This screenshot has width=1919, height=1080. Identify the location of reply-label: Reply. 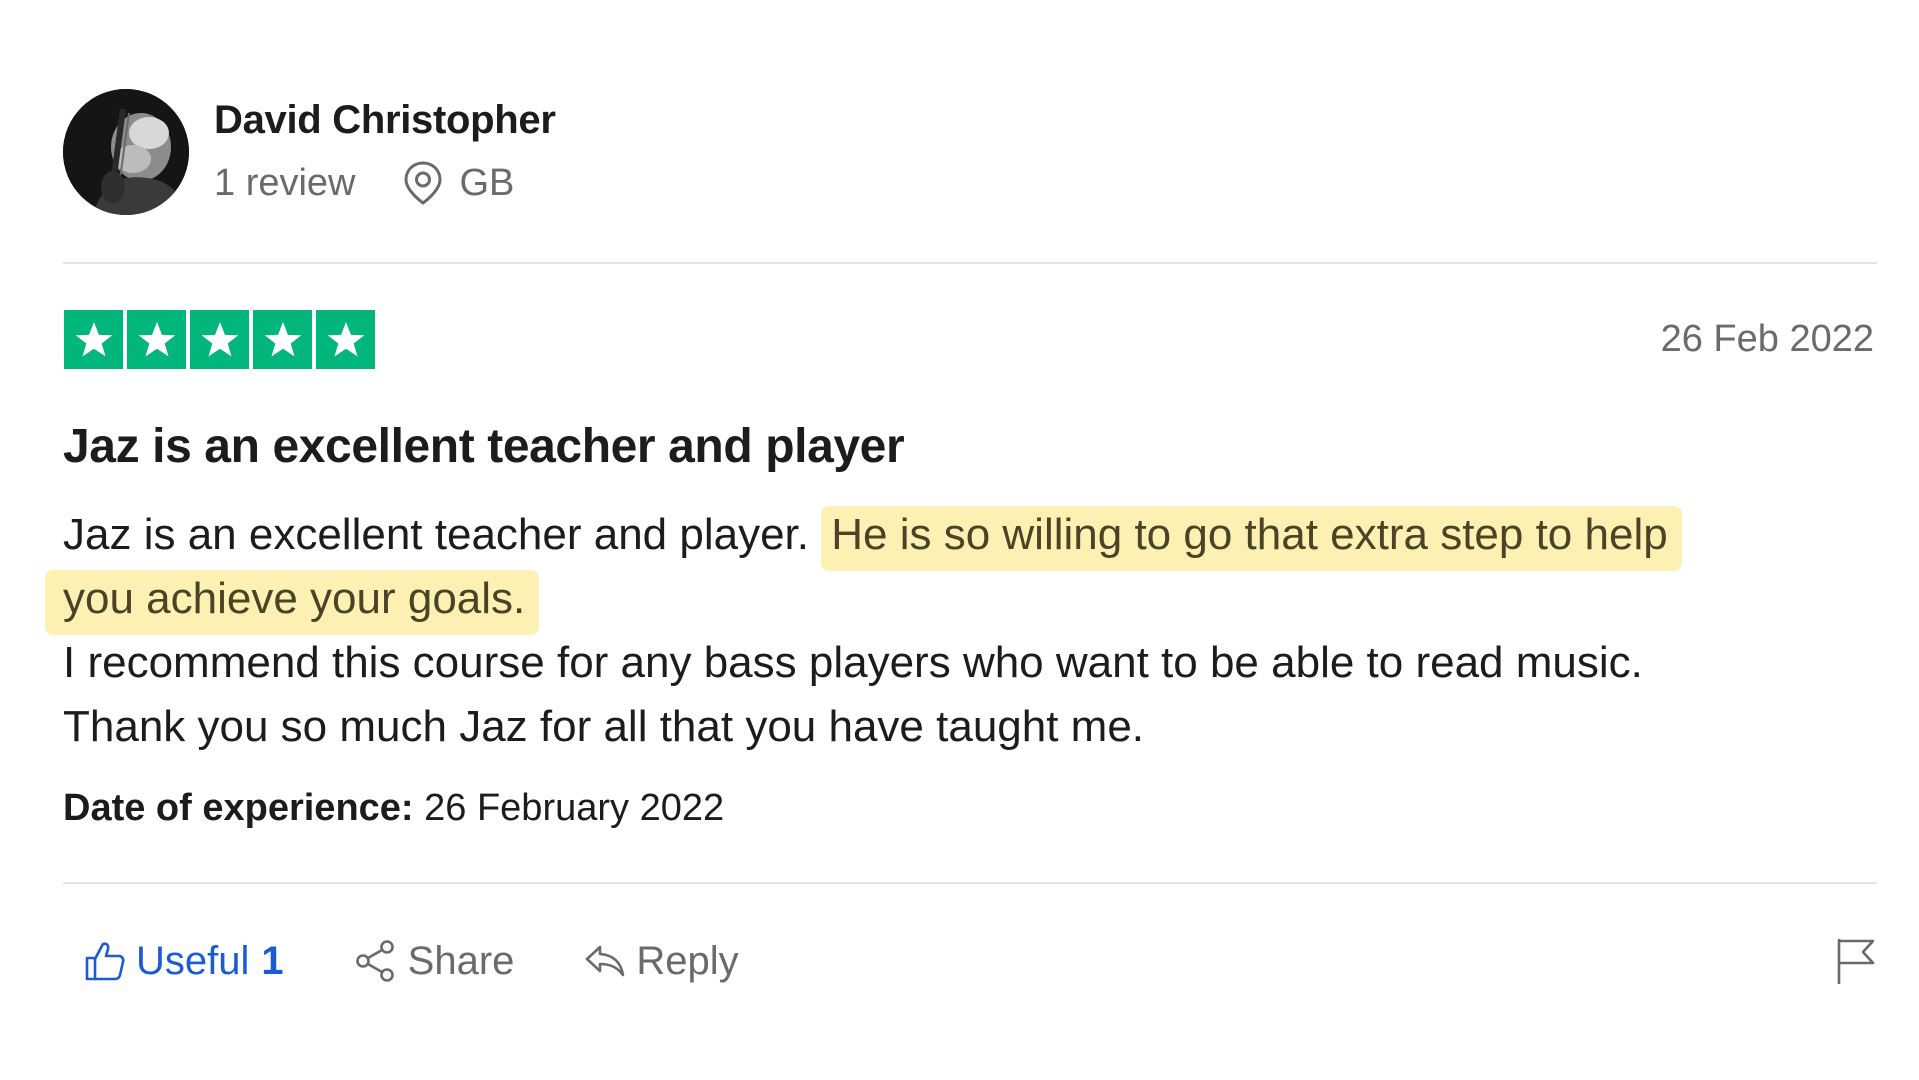
(687, 960).